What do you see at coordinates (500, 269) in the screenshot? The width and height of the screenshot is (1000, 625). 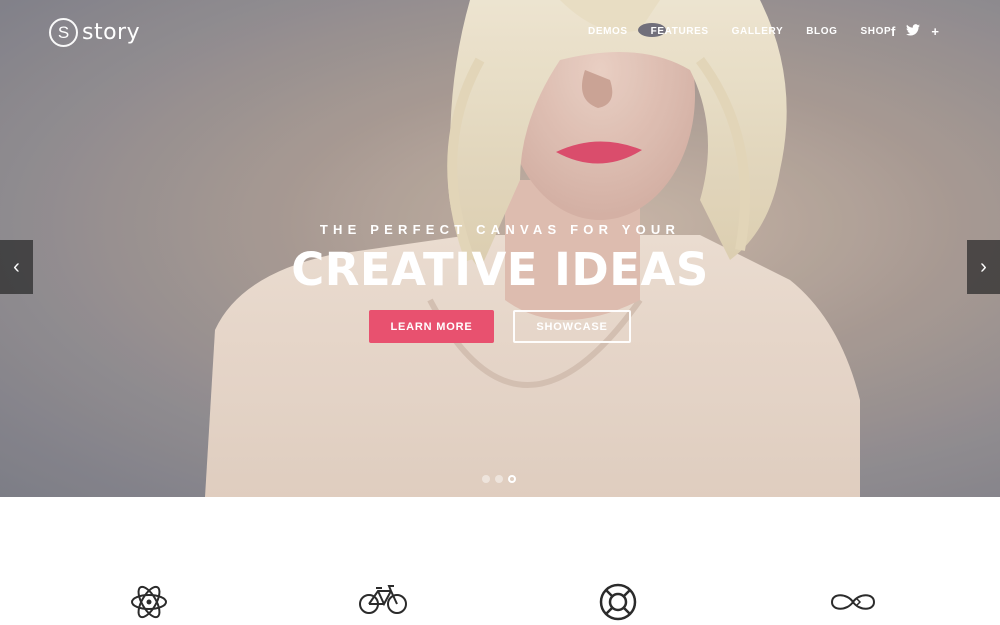 I see `hero-headline: CREATIVE IDEAS` at bounding box center [500, 269].